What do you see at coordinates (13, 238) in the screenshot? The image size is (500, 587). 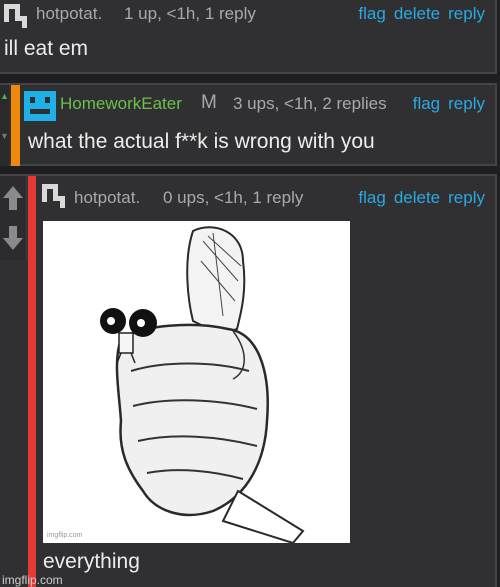 I see `downvote-arrow-icon` at bounding box center [13, 238].